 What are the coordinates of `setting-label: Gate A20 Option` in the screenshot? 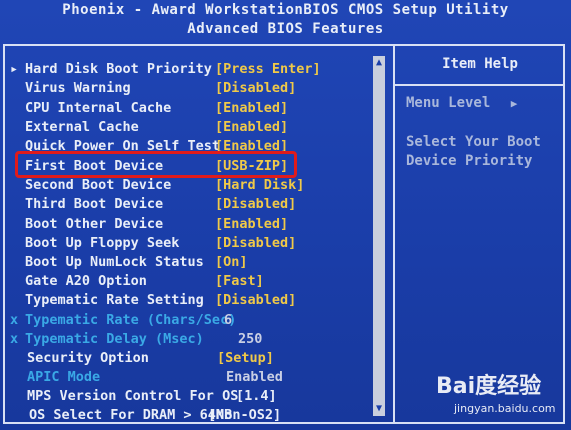 It's located at (86, 281).